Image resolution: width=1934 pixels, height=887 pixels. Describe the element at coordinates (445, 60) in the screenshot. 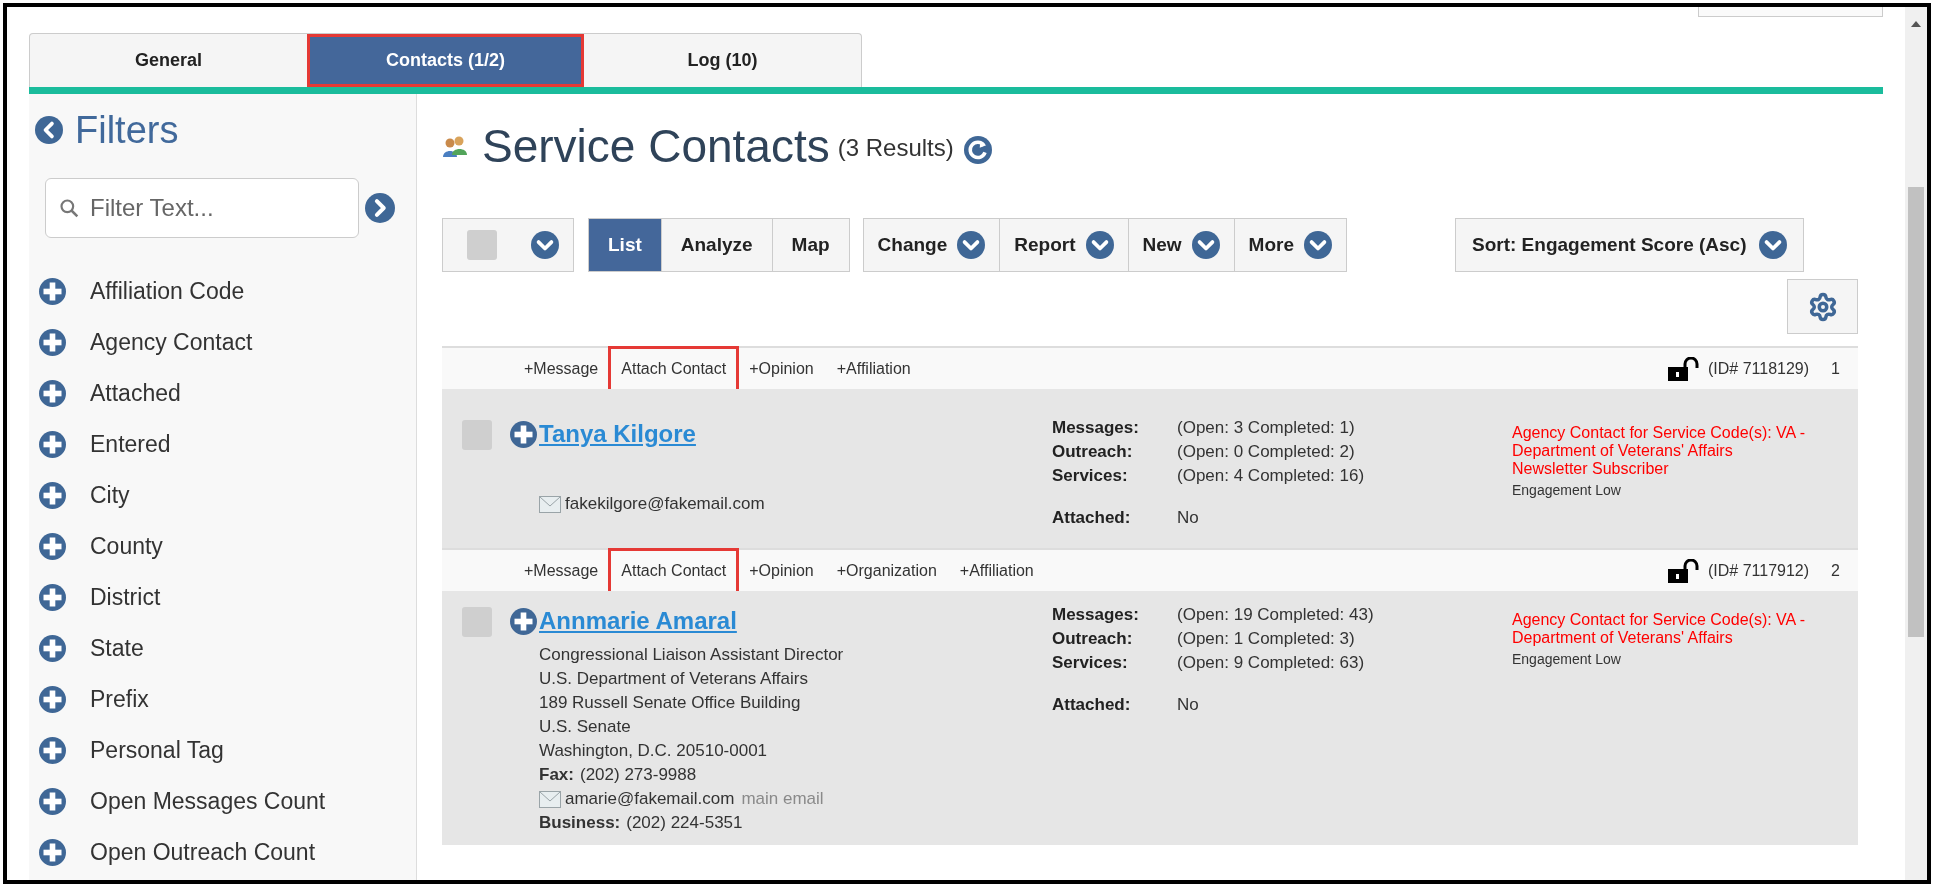

I see `tab: Contacts (1/2)` at that location.